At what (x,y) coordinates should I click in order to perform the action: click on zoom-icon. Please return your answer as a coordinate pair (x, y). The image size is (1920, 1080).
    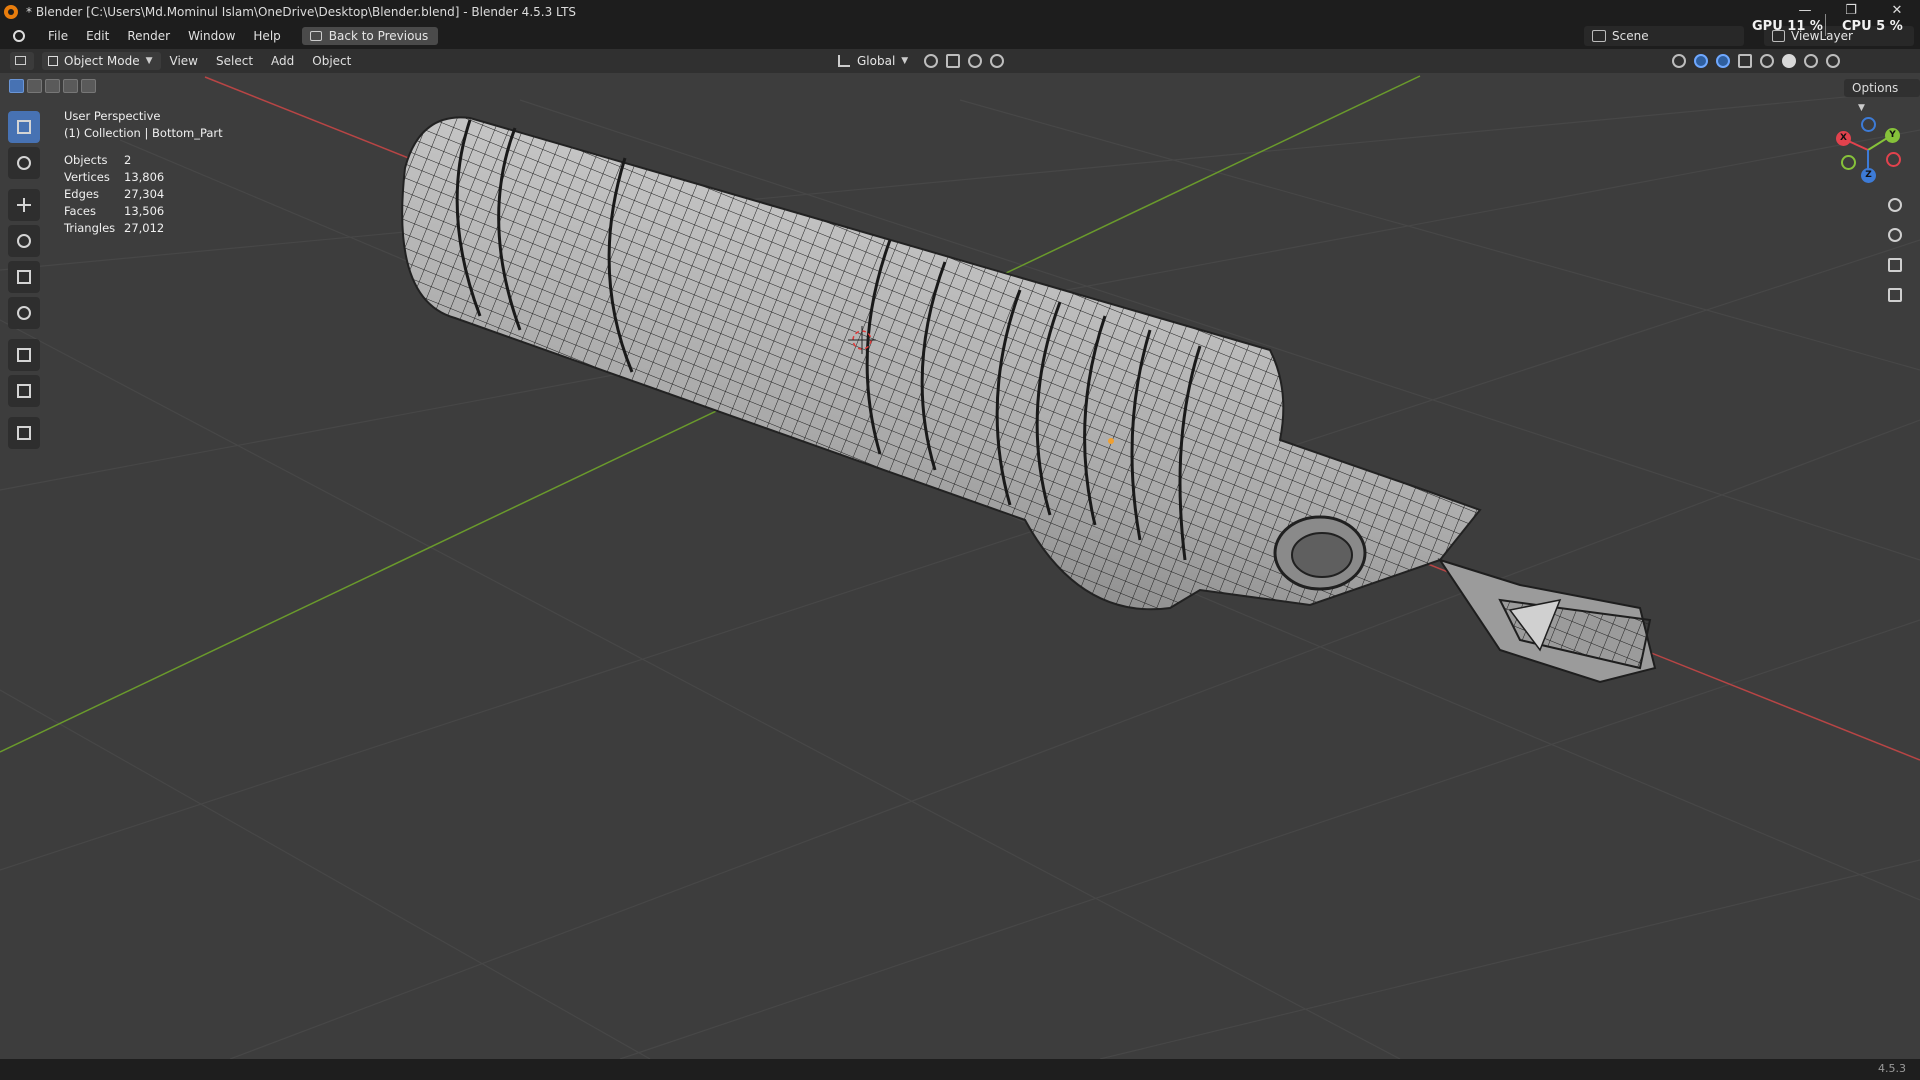
    Looking at the image, I should click on (1895, 205).